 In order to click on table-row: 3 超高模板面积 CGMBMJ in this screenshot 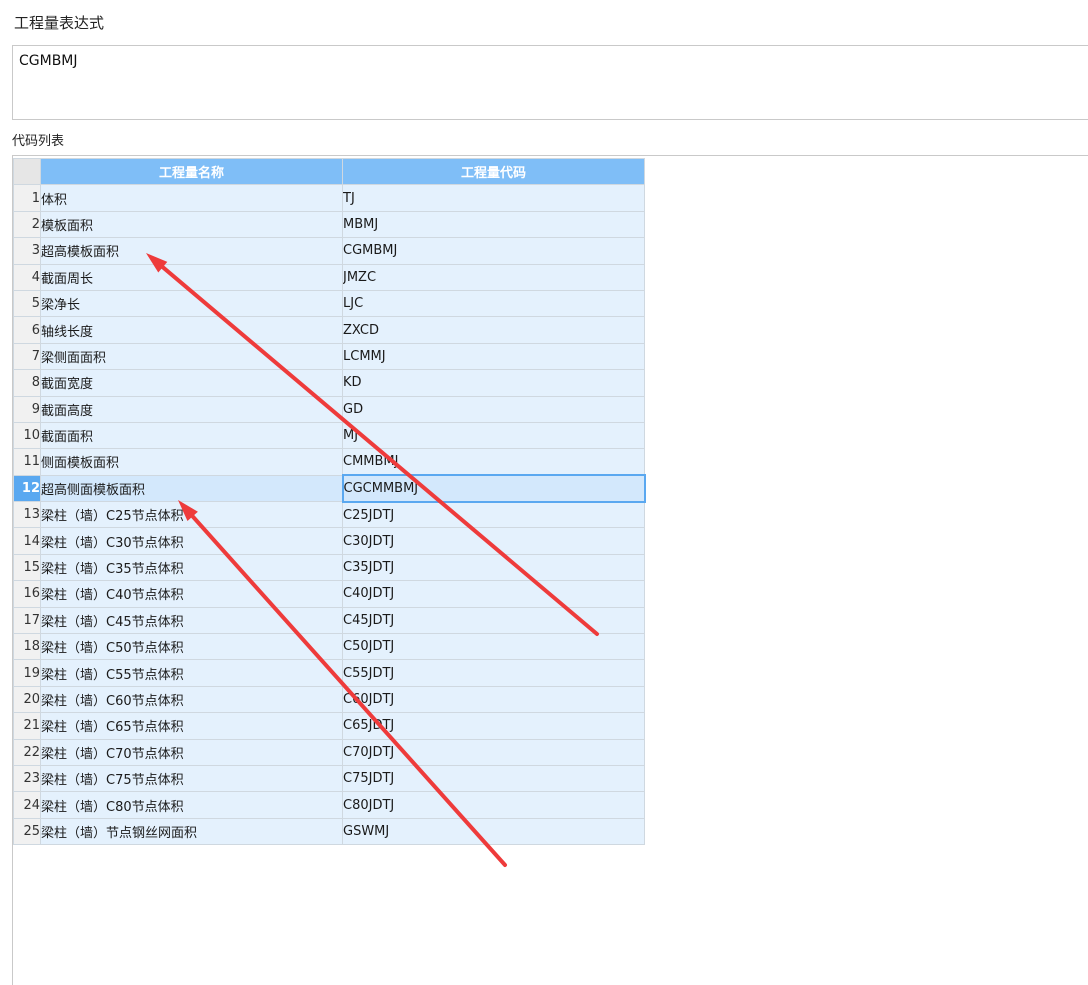, I will do `click(329, 251)`.